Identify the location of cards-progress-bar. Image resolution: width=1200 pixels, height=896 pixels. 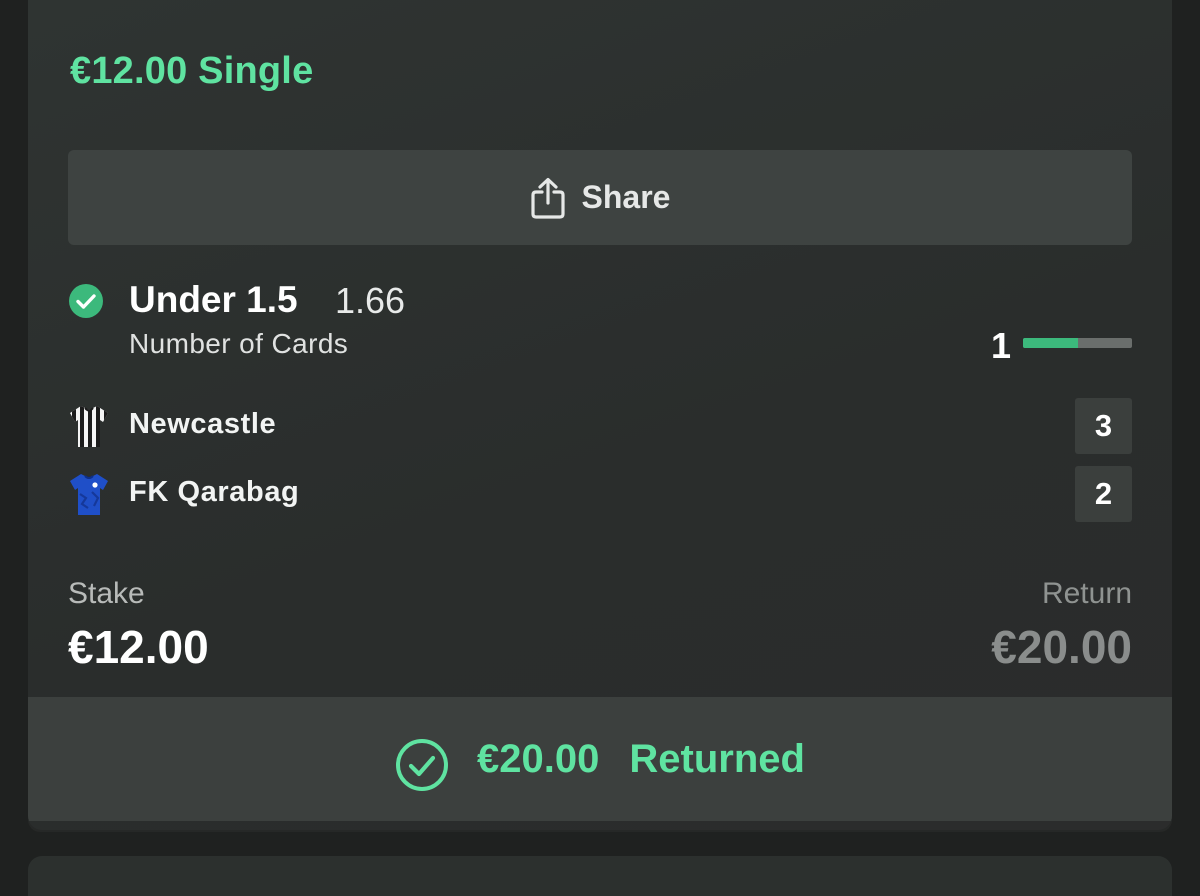
(1077, 343).